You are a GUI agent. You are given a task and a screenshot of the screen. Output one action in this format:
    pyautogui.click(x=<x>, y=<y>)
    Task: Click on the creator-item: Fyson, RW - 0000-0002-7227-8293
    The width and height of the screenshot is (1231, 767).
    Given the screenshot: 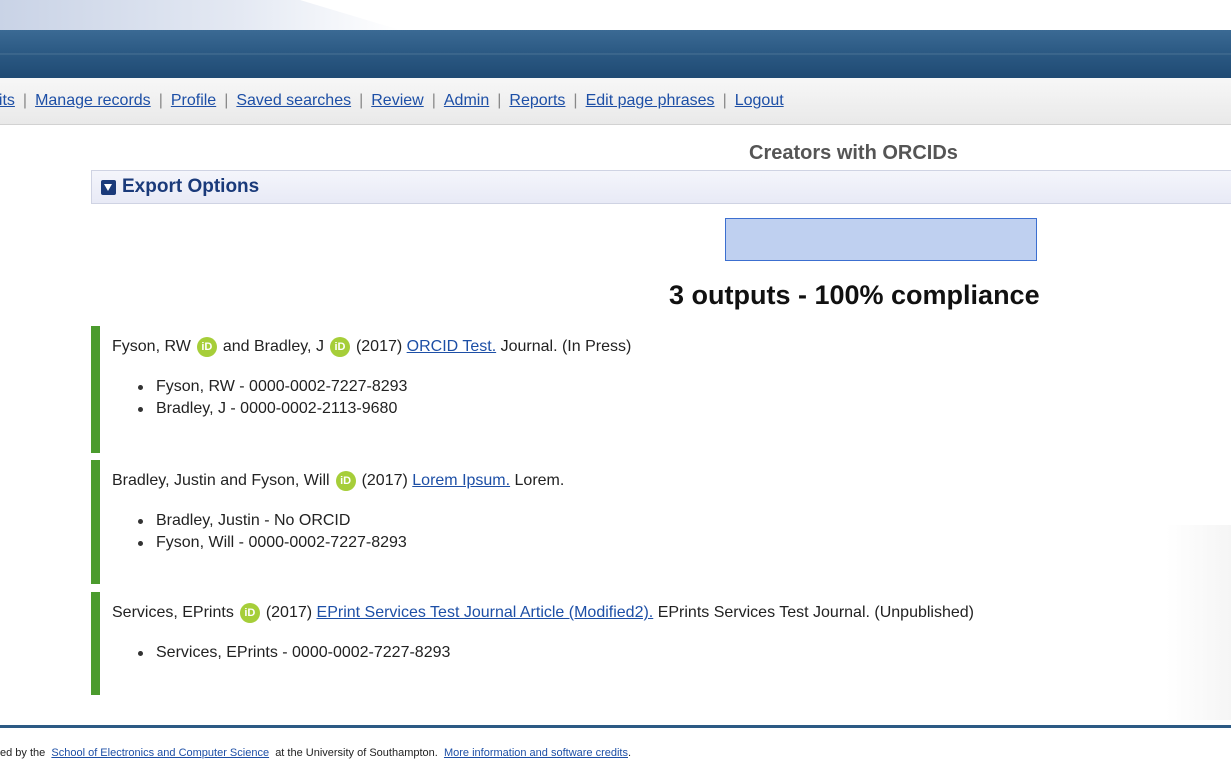 What is the action you would take?
    pyautogui.click(x=271, y=387)
    